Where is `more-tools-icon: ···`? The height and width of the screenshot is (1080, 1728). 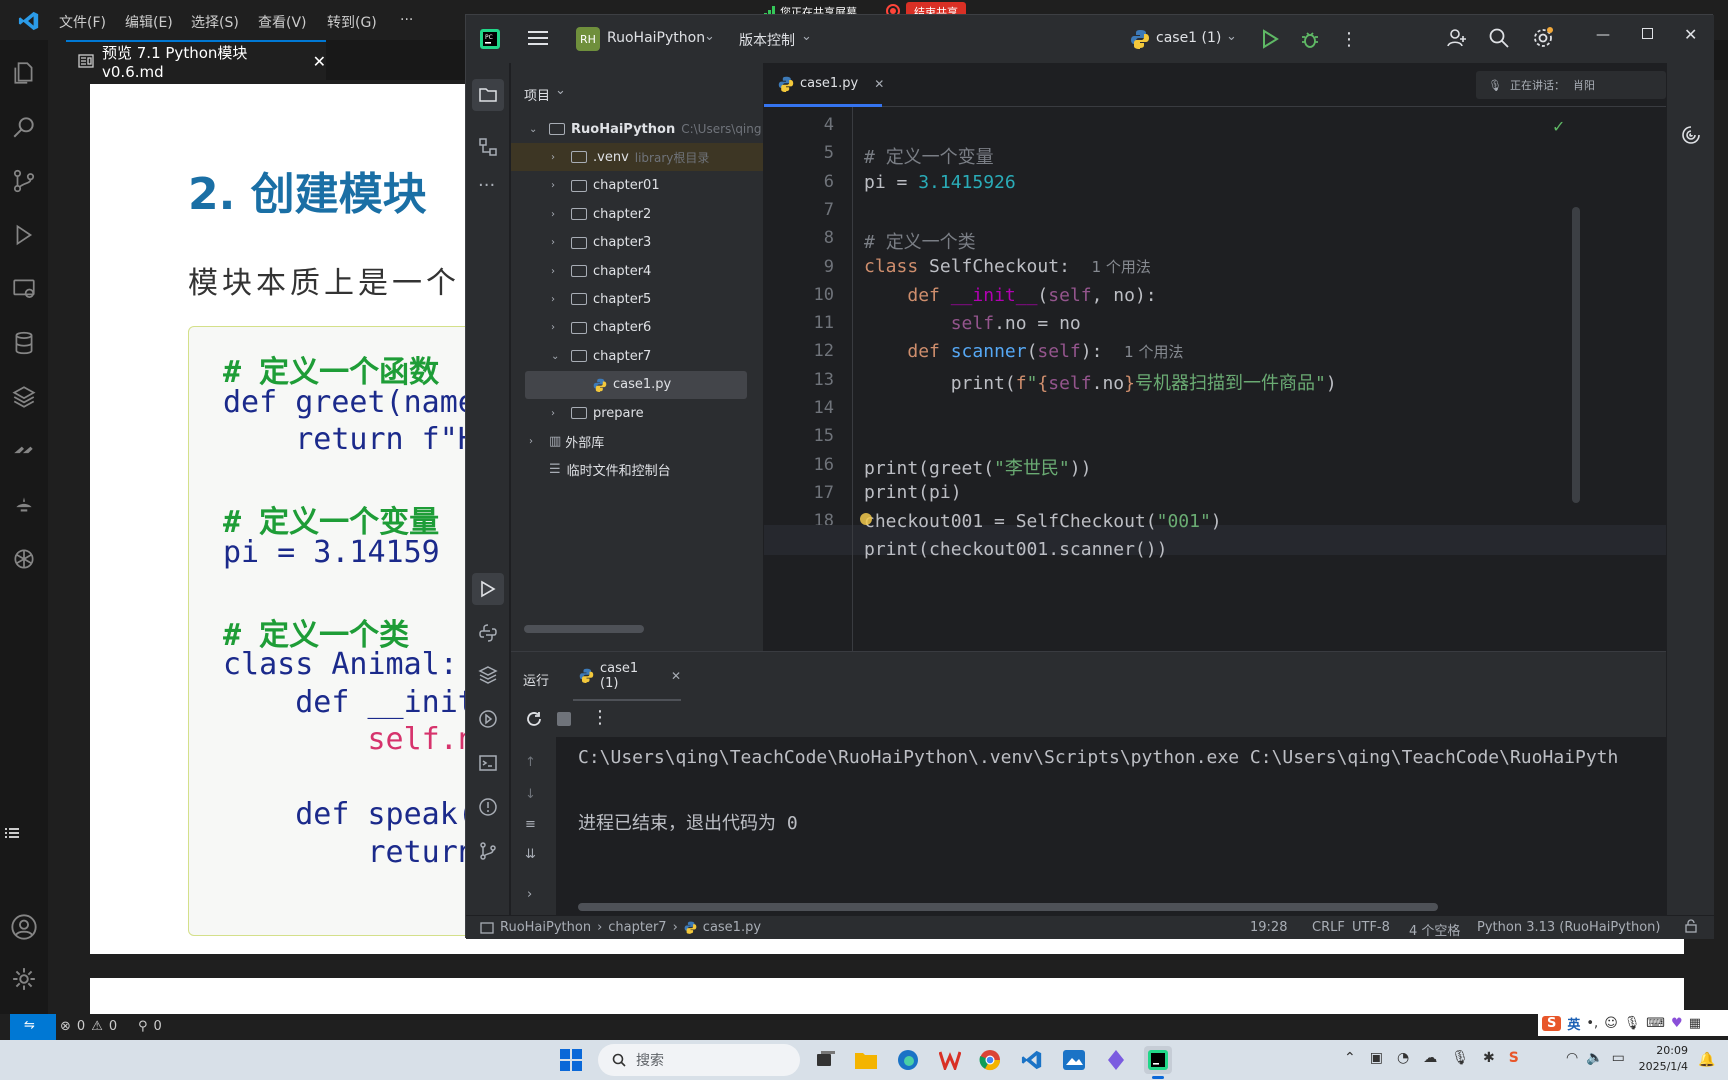 more-tools-icon: ··· is located at coordinates (486, 185).